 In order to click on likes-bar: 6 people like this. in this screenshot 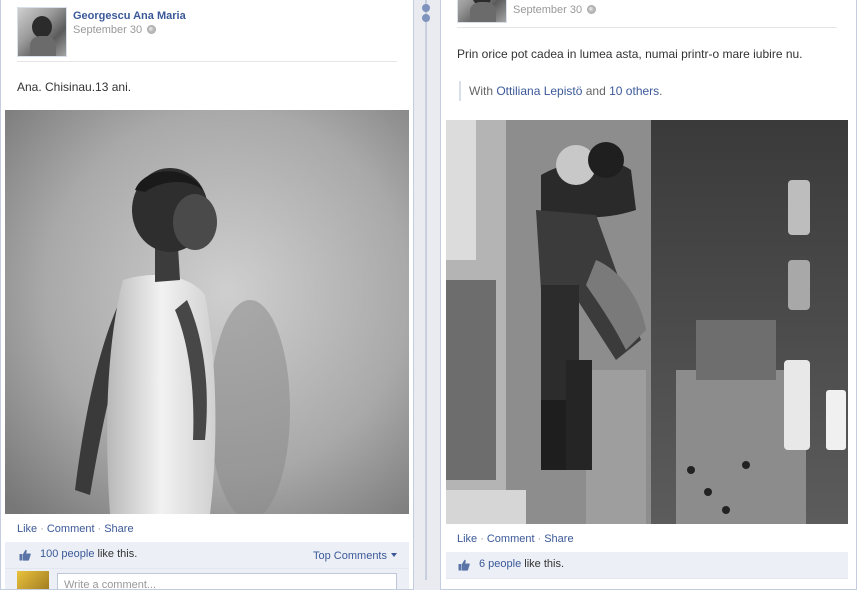, I will do `click(647, 565)`.